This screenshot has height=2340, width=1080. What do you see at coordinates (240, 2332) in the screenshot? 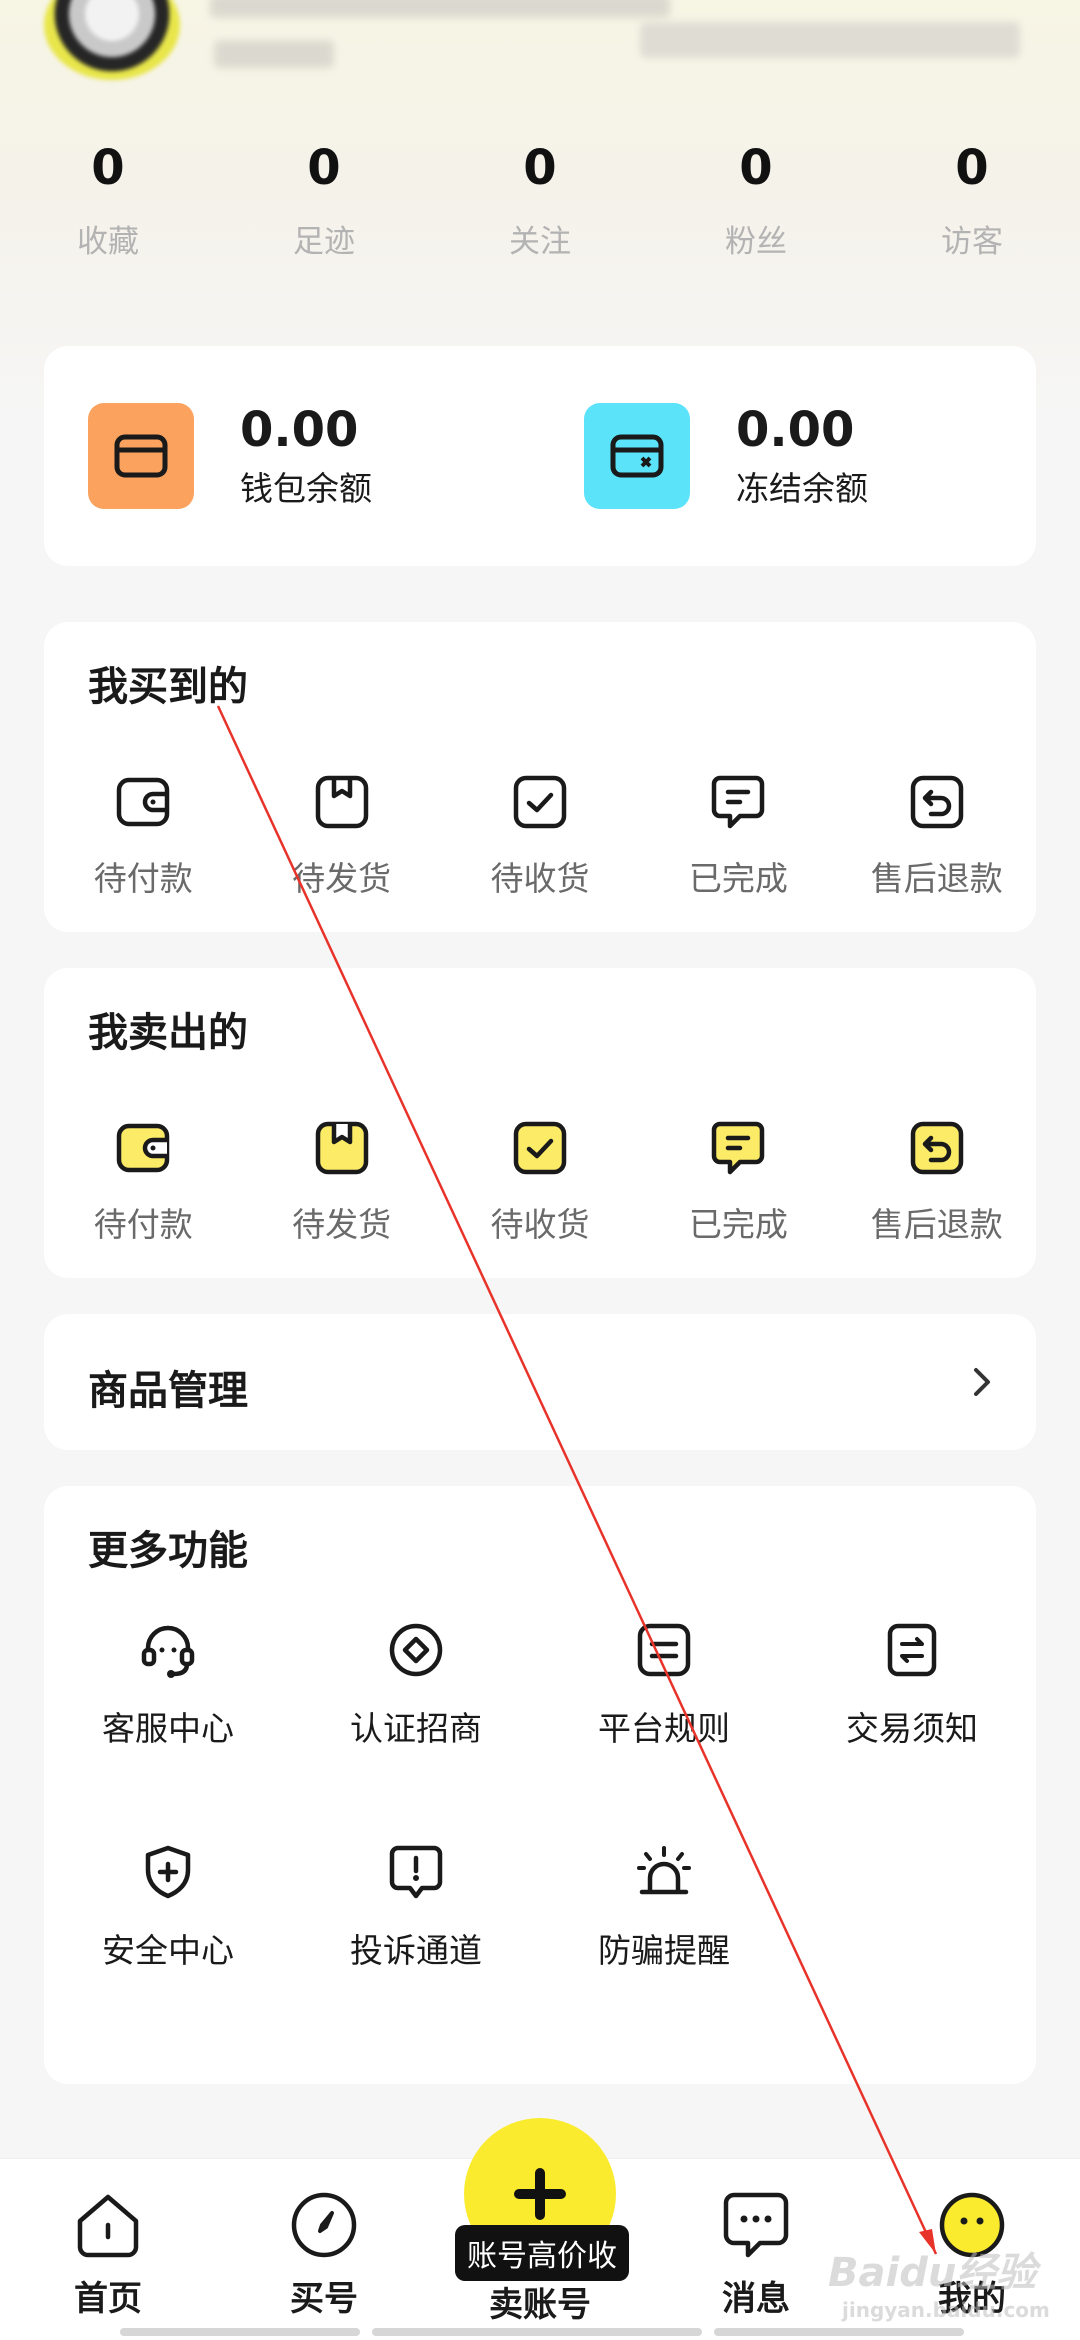
I see `gesture-bar-left` at bounding box center [240, 2332].